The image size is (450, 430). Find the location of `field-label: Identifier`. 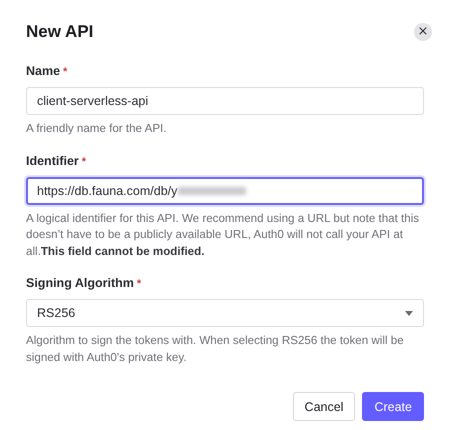

field-label: Identifier is located at coordinates (52, 161).